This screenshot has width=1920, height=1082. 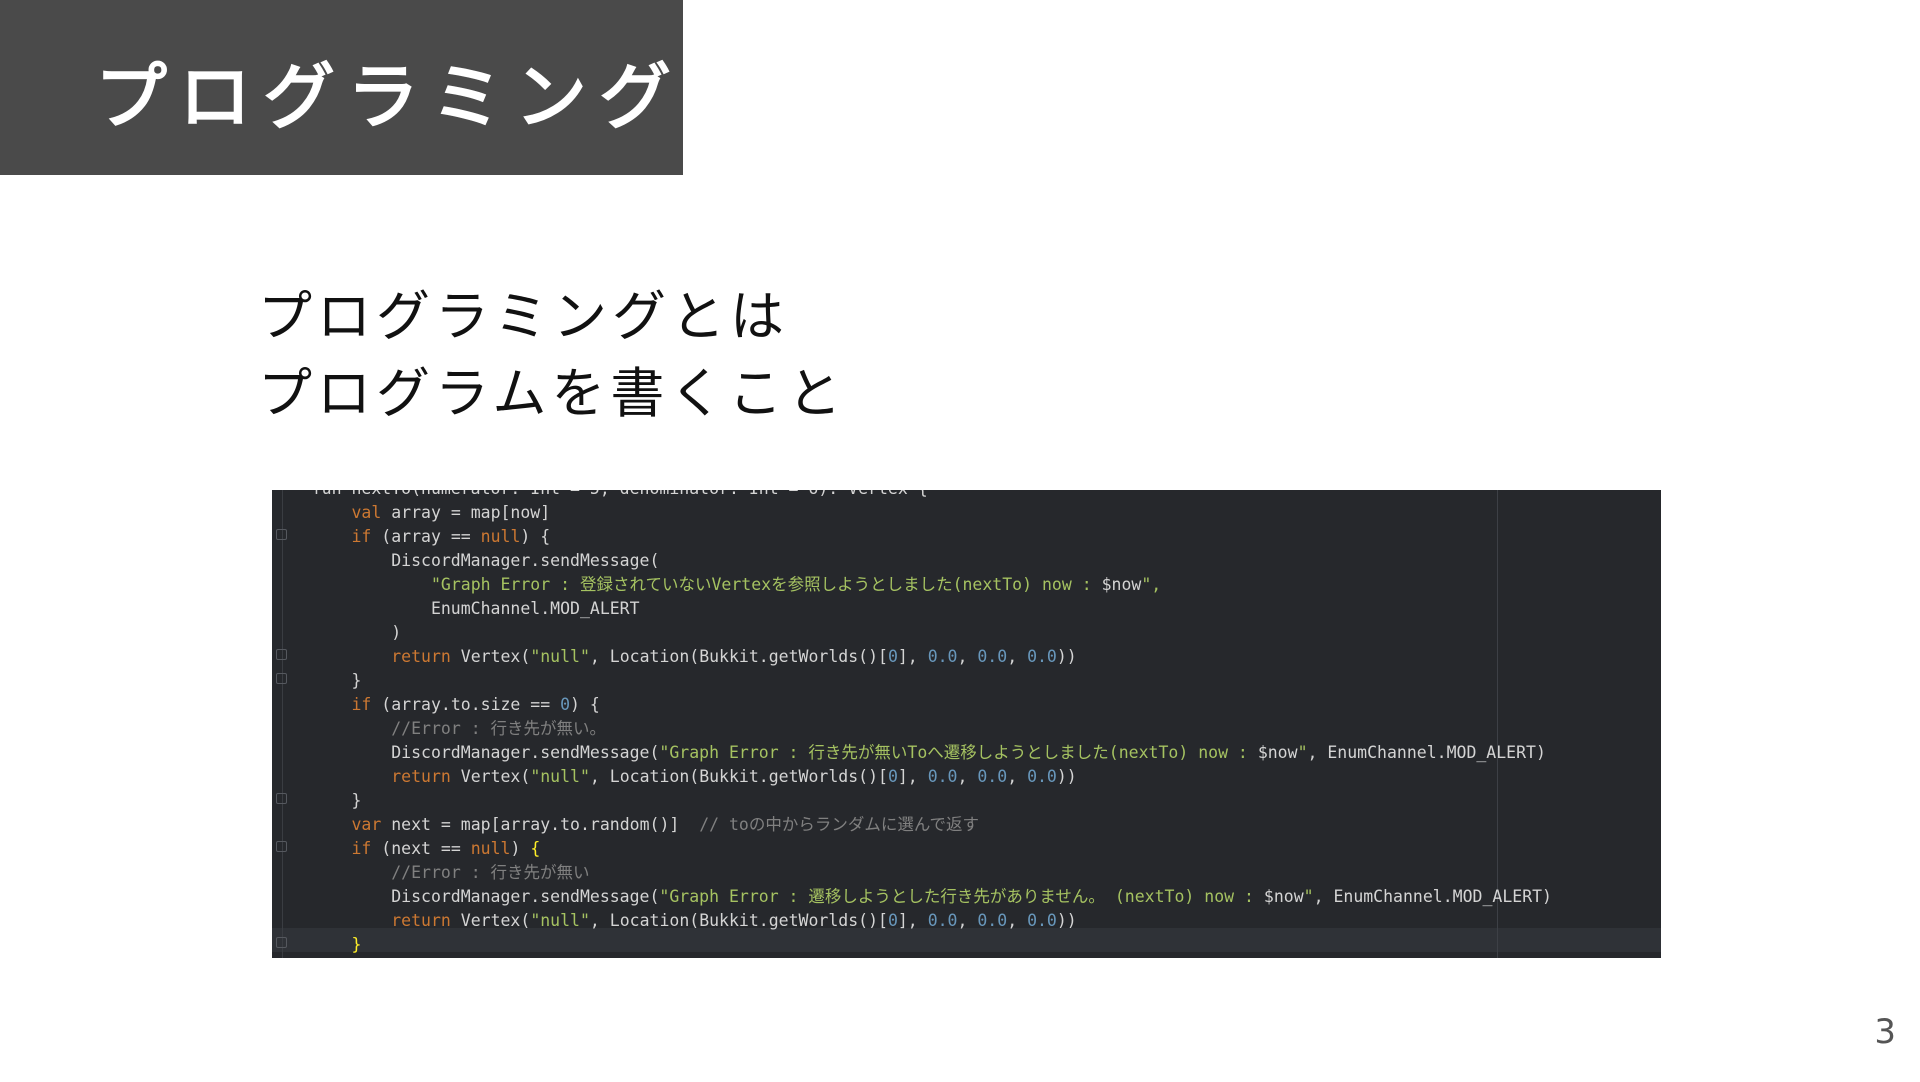 I want to click on code-token: //Error : 行き先が無い。, so click(x=499, y=728).